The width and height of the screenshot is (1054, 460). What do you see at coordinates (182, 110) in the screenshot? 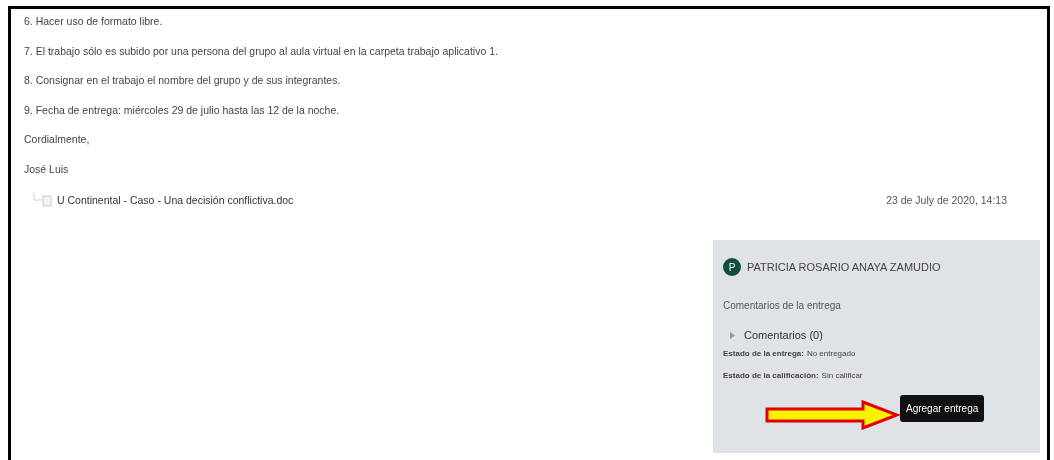
I see `paragraph: 9. Fecha de entrega: miércoles 29 de julio hasta las 12 de la noche.` at bounding box center [182, 110].